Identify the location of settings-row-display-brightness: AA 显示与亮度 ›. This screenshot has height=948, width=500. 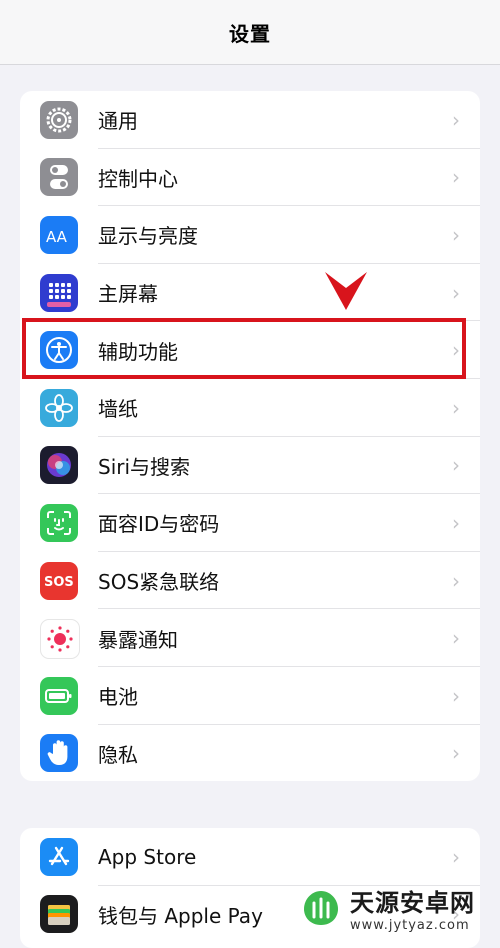
(250, 235).